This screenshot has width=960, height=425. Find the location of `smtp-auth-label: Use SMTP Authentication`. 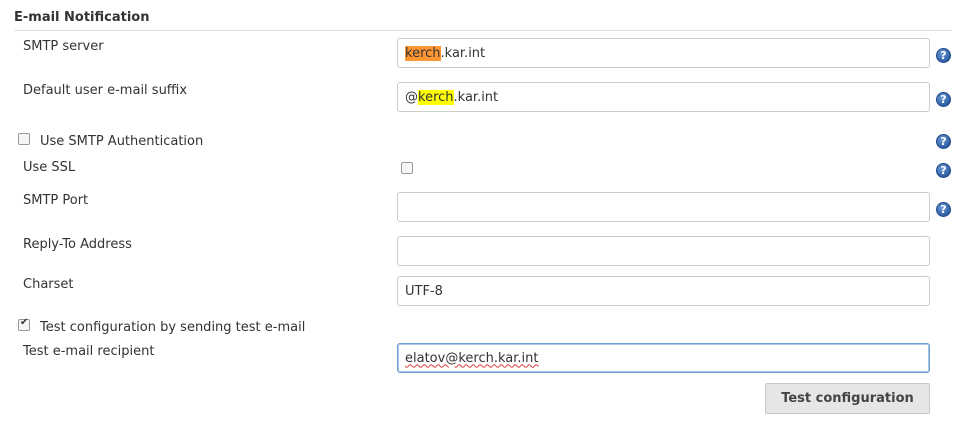

smtp-auth-label: Use SMTP Authentication is located at coordinates (122, 141).